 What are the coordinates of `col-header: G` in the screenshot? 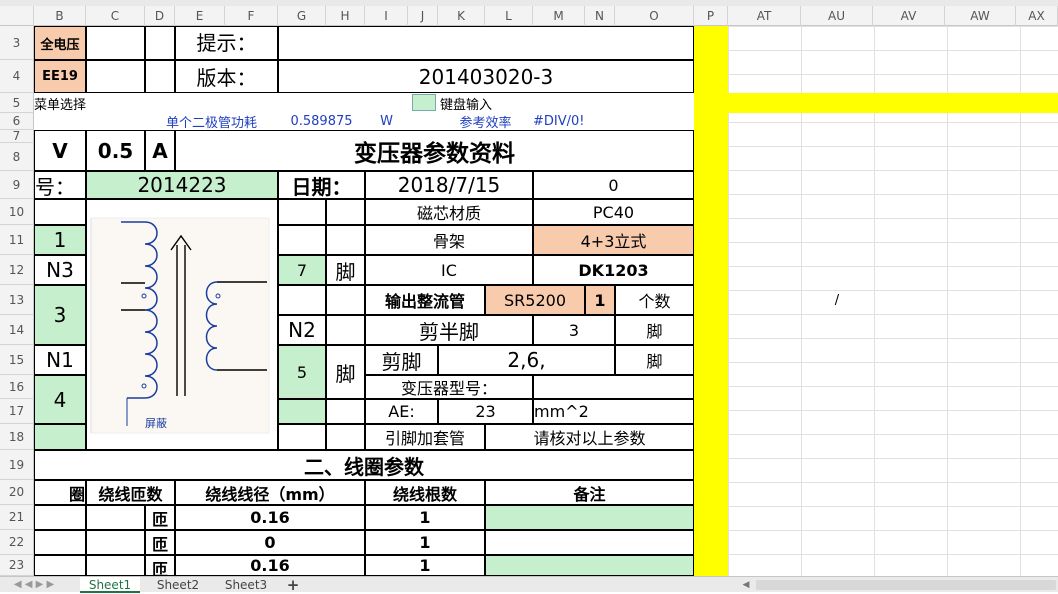 It's located at (302, 16).